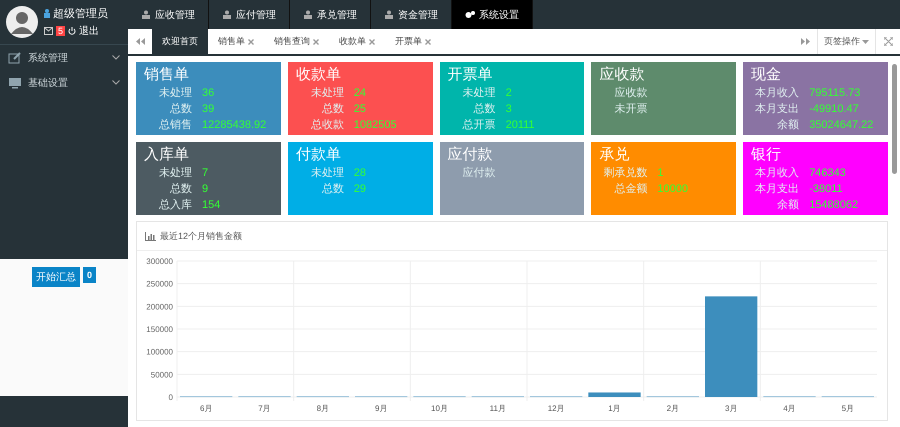  Describe the element at coordinates (161, 375) in the screenshot. I see `axis-tick-label: 50000` at that location.